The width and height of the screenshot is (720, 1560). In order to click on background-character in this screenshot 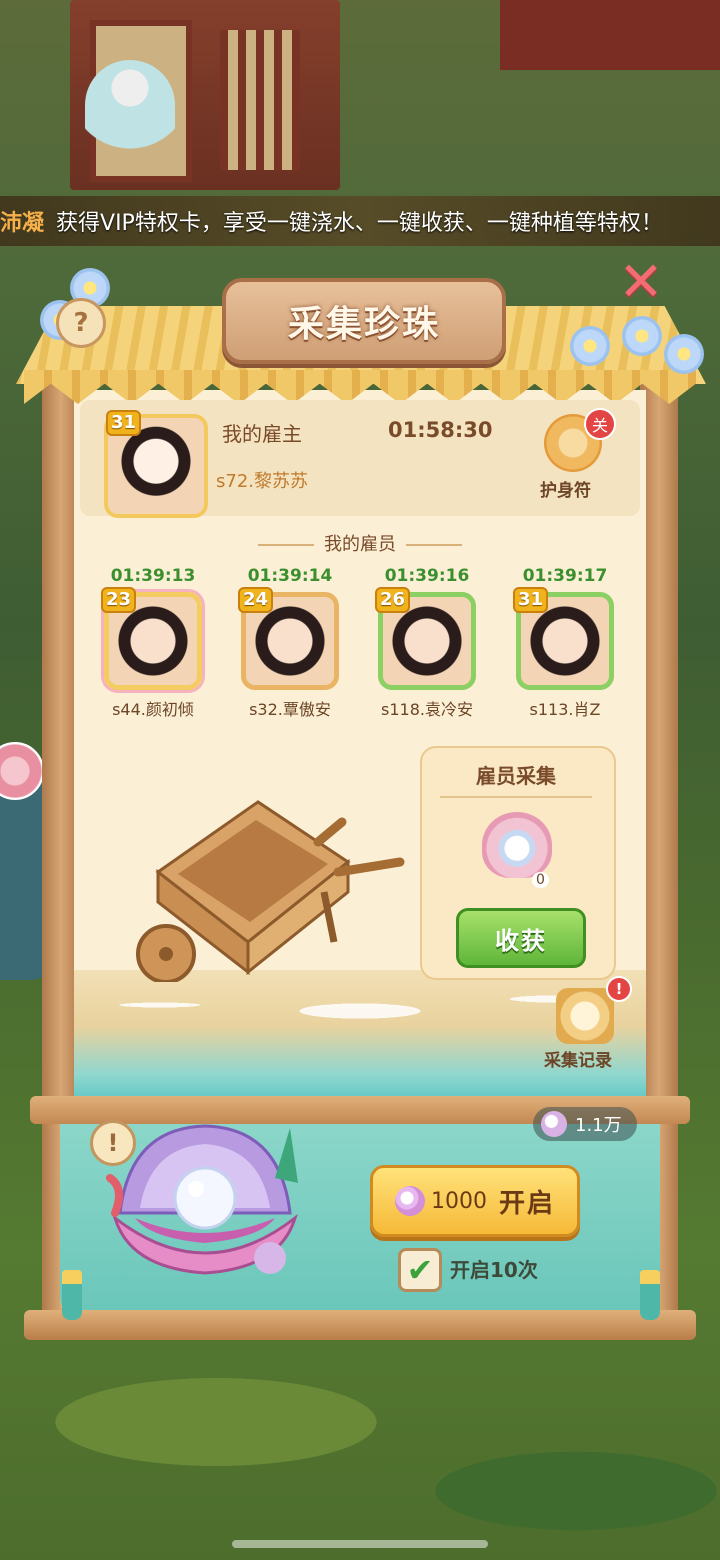, I will do `click(130, 130)`.